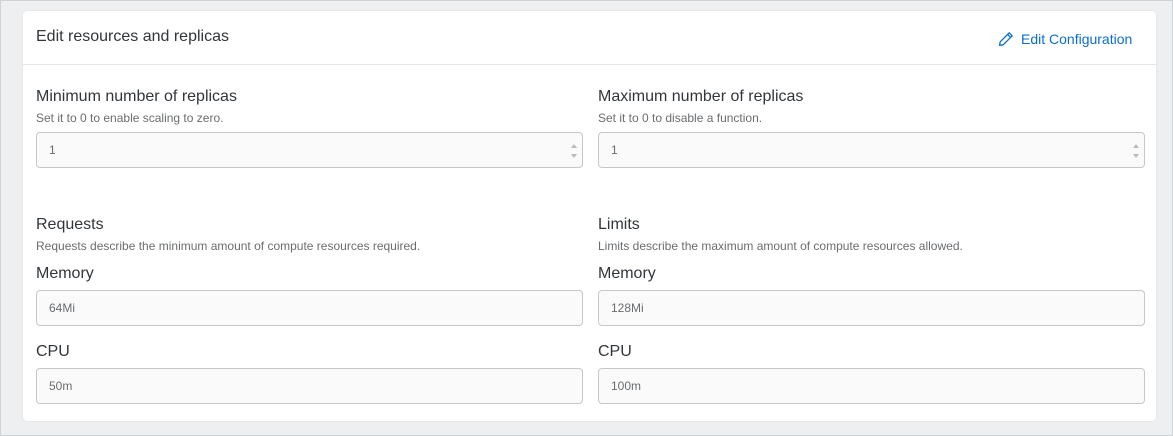  What do you see at coordinates (614, 150) in the screenshot?
I see `max-replicas-value: 1` at bounding box center [614, 150].